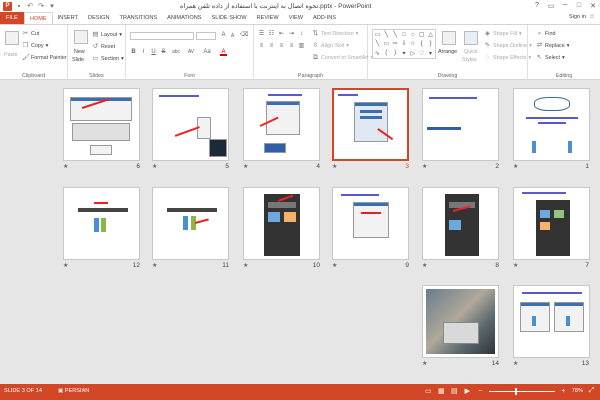  I want to click on reading-view-icon: ▤, so click(454, 391).